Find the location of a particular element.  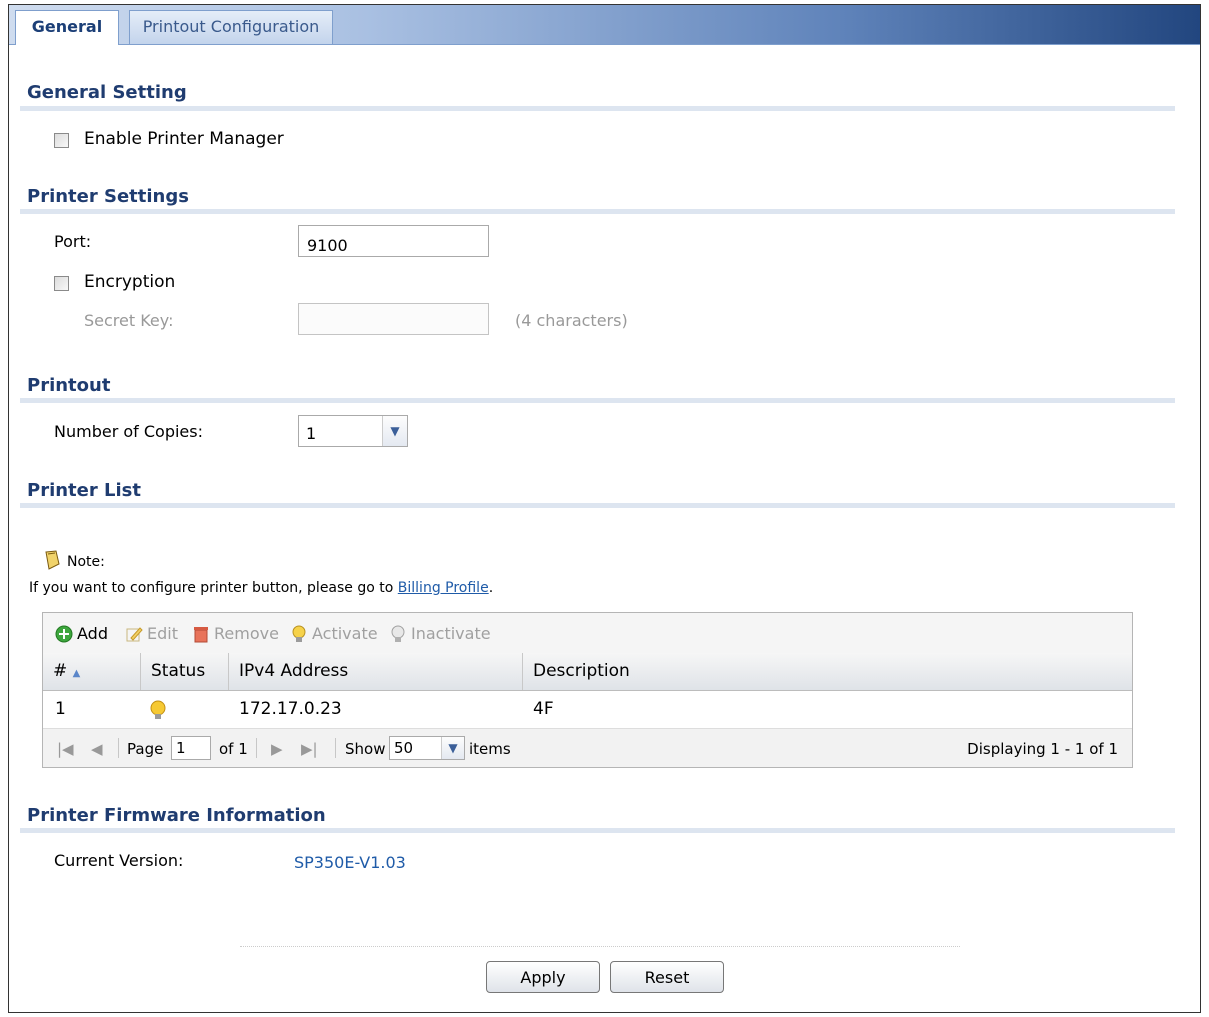

current-version-label: Current Version: is located at coordinates (119, 860).